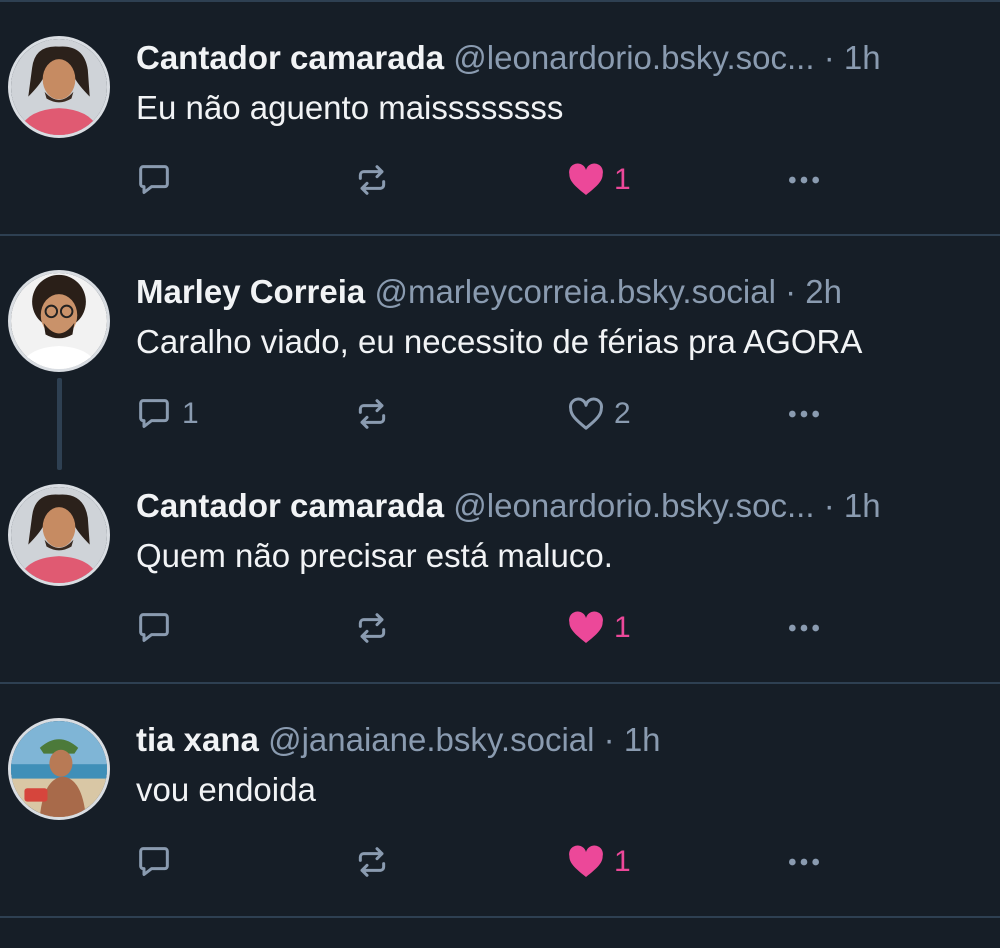 This screenshot has height=948, width=1000. I want to click on feed-top-divider, so click(500, 1).